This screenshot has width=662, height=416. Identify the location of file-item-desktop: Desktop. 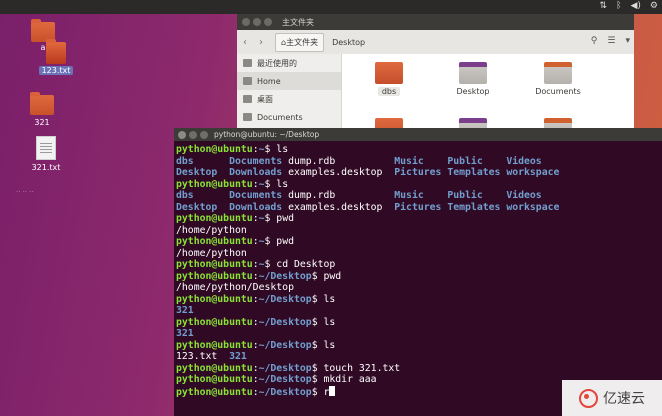
(473, 79).